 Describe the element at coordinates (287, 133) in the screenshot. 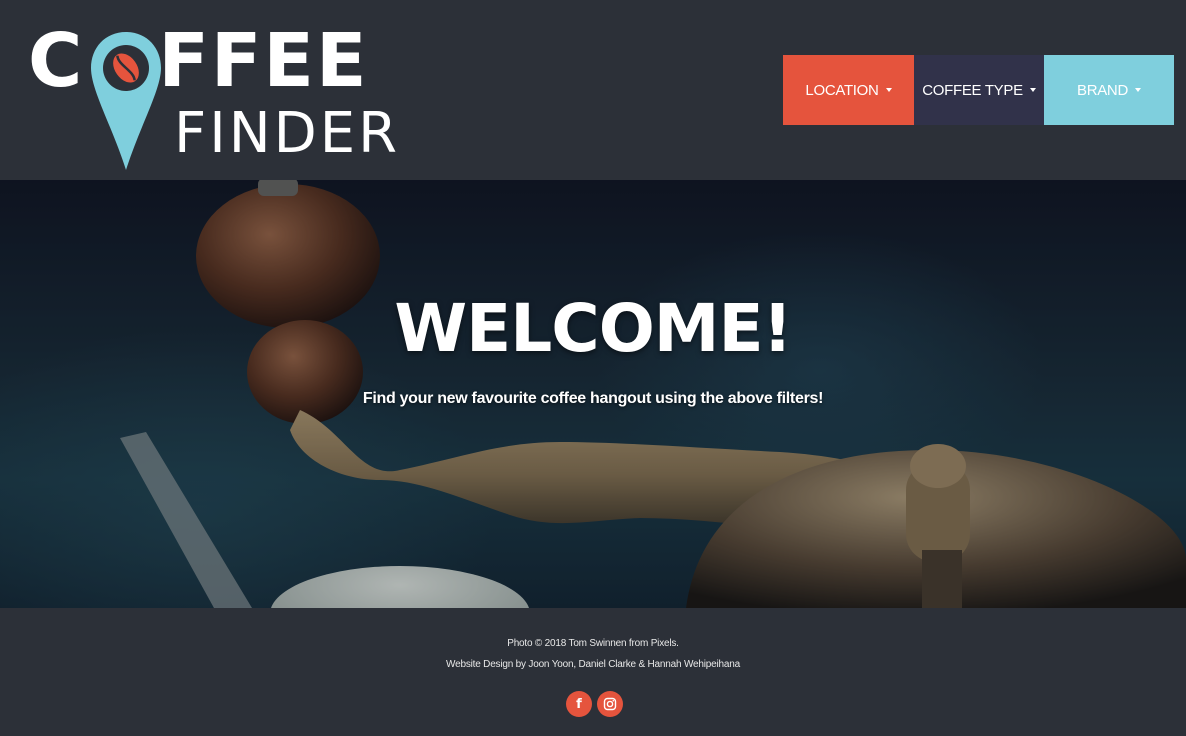

I see `logo-word-finder: FINDER` at that location.